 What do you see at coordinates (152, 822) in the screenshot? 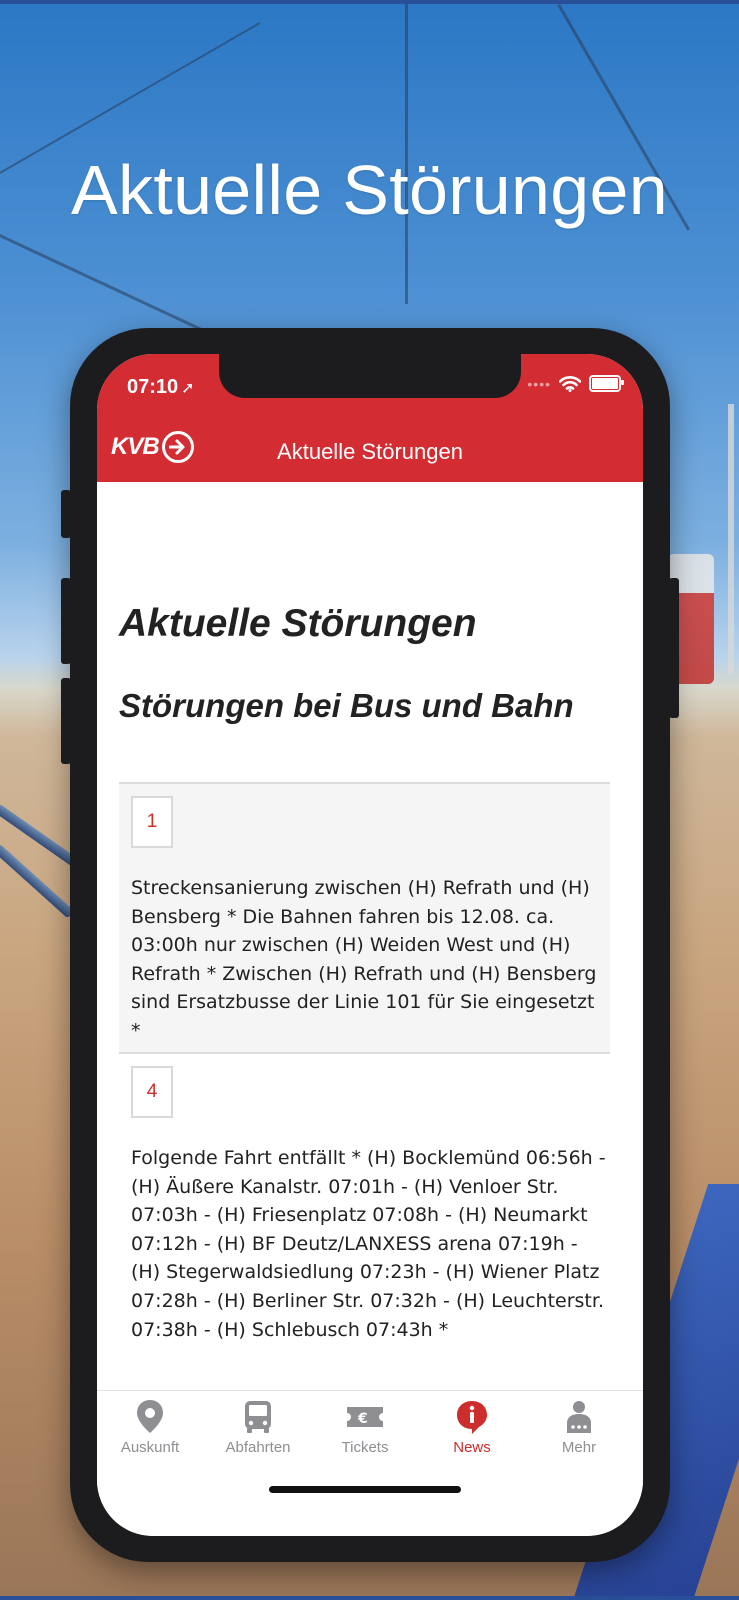
I see `line-badge: 1` at bounding box center [152, 822].